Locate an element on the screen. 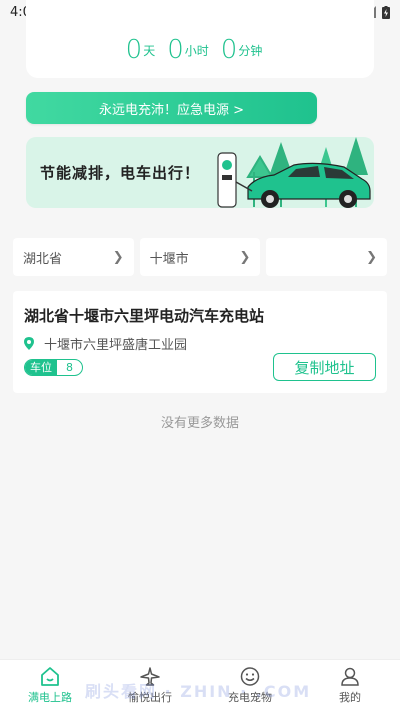 The height and width of the screenshot is (711, 400). nav-label-travel: 愉悦出行 is located at coordinates (150, 697).